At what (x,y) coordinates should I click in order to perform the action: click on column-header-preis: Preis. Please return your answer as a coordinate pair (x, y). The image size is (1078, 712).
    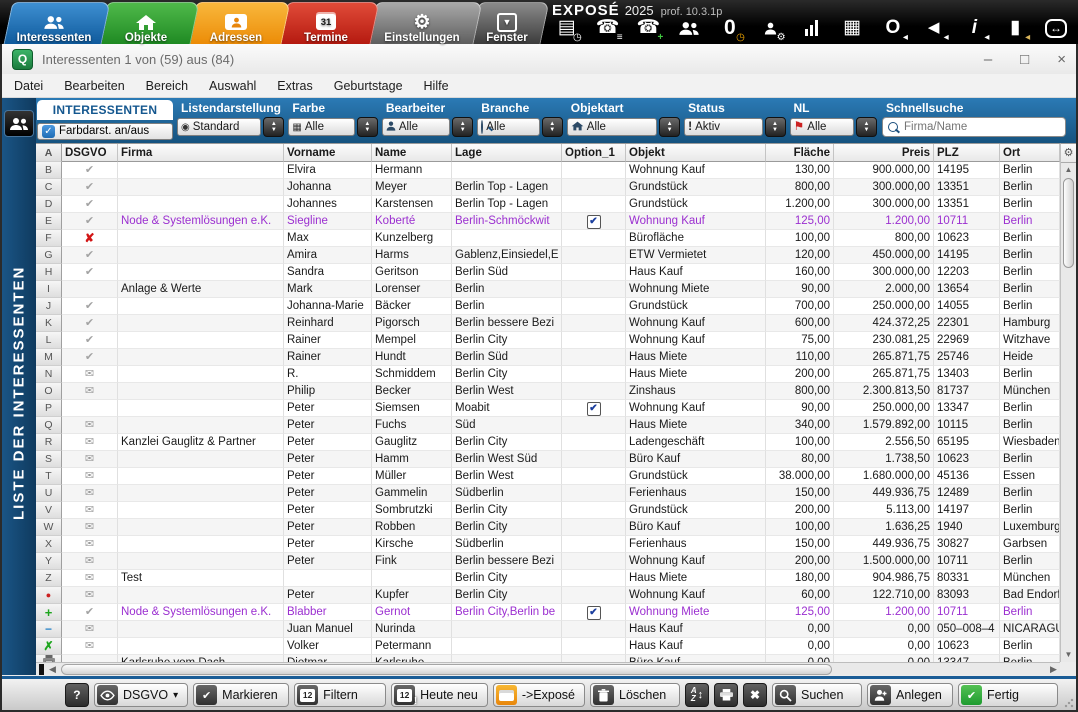
    Looking at the image, I should click on (884, 153).